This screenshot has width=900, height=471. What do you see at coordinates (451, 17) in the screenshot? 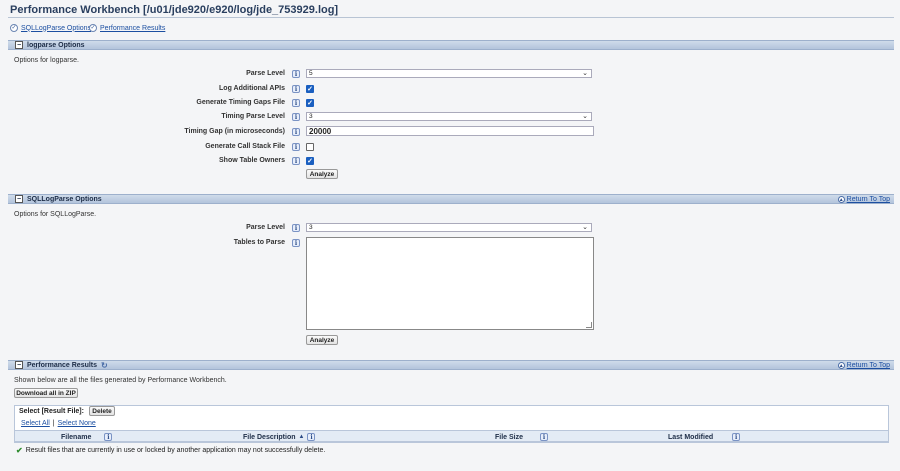
I see `title-divider` at bounding box center [451, 17].